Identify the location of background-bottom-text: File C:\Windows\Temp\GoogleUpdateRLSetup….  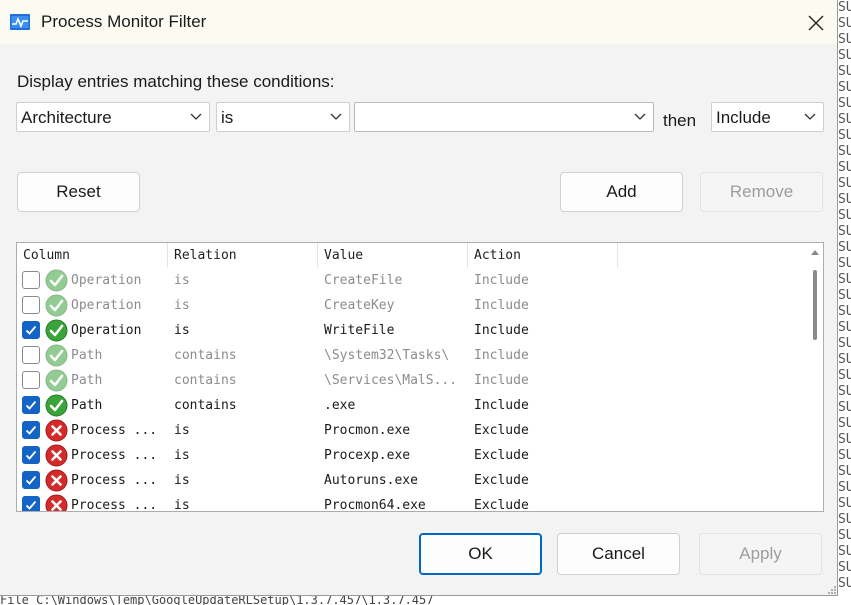
(217, 600).